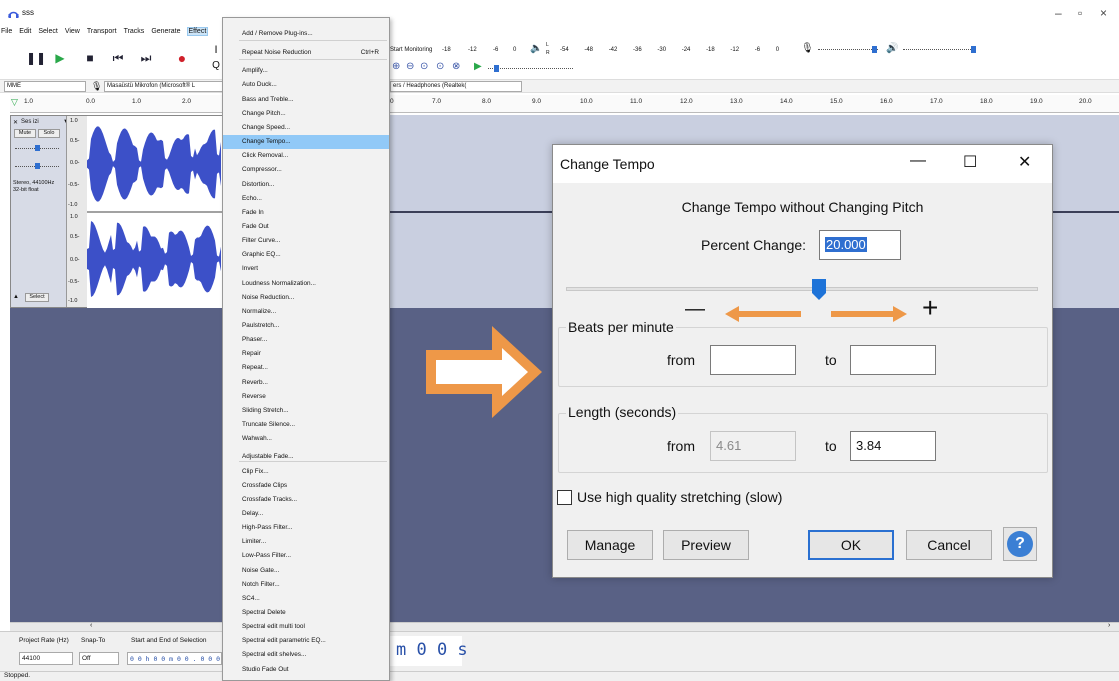 This screenshot has width=1119, height=681. I want to click on mute-button: Mute, so click(25, 133).